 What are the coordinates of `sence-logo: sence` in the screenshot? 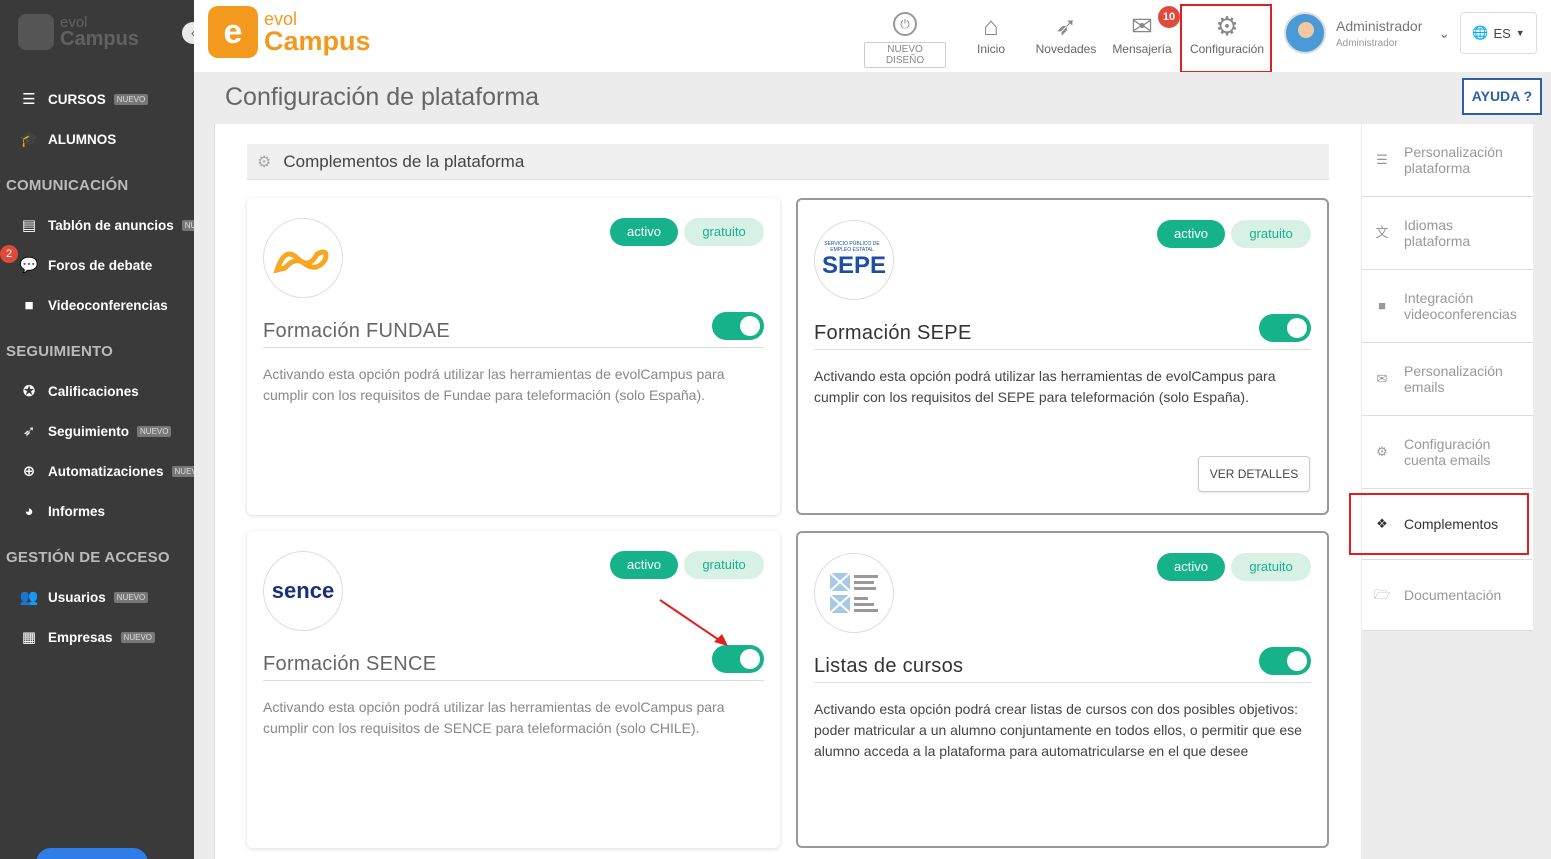 It's located at (303, 591).